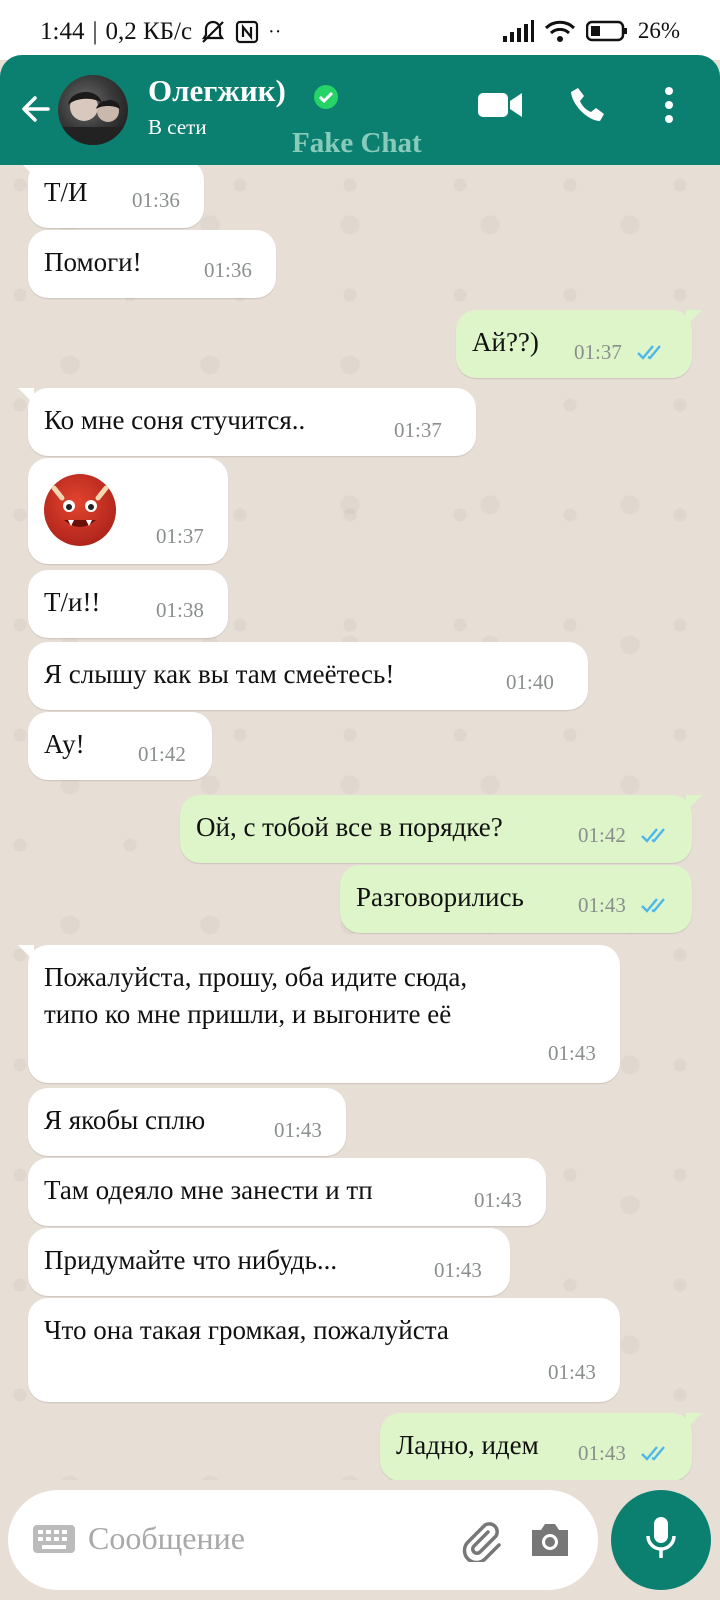 The width and height of the screenshot is (720, 1600). Describe the element at coordinates (550, 1542) in the screenshot. I see `camera-icon` at that location.